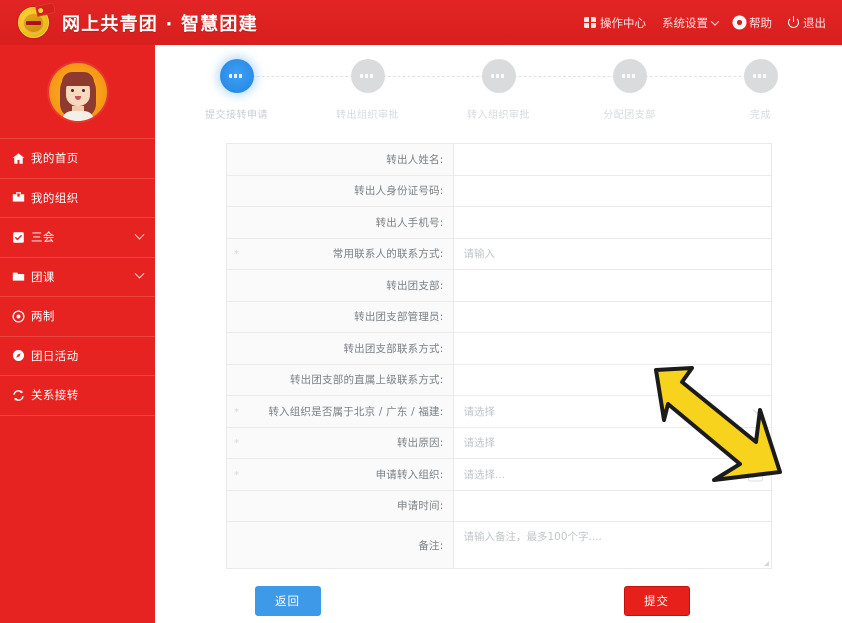  I want to click on document-check-icon, so click(18, 237).